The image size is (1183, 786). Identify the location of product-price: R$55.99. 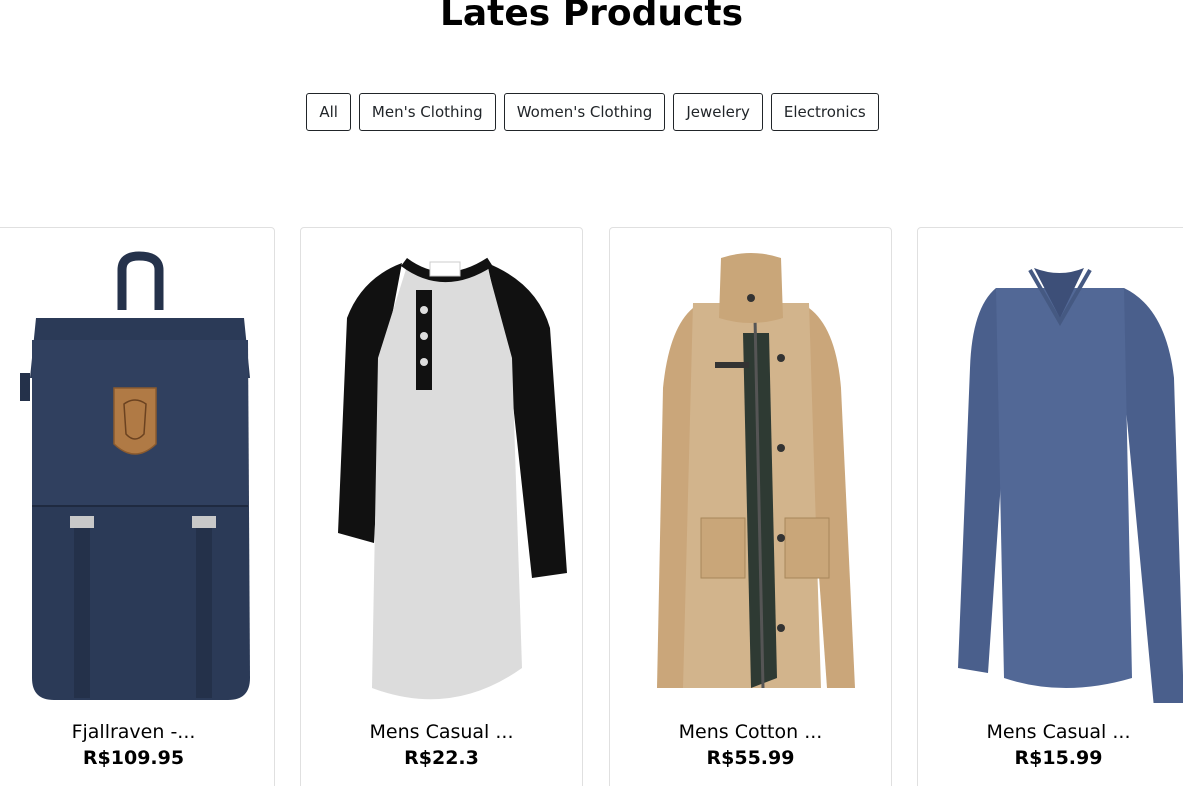
(750, 758).